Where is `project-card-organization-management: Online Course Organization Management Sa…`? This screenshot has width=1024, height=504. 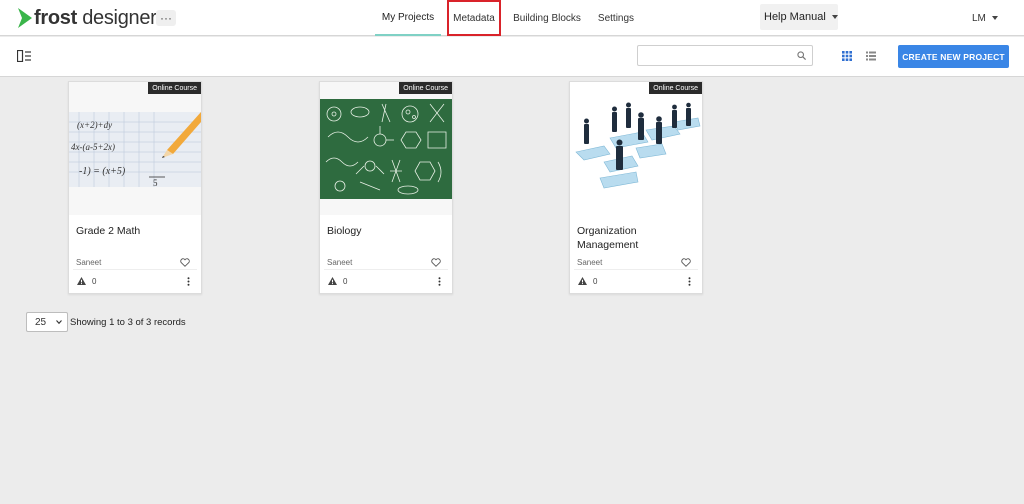
project-card-organization-management: Online Course Organization Management Sa… is located at coordinates (636, 187).